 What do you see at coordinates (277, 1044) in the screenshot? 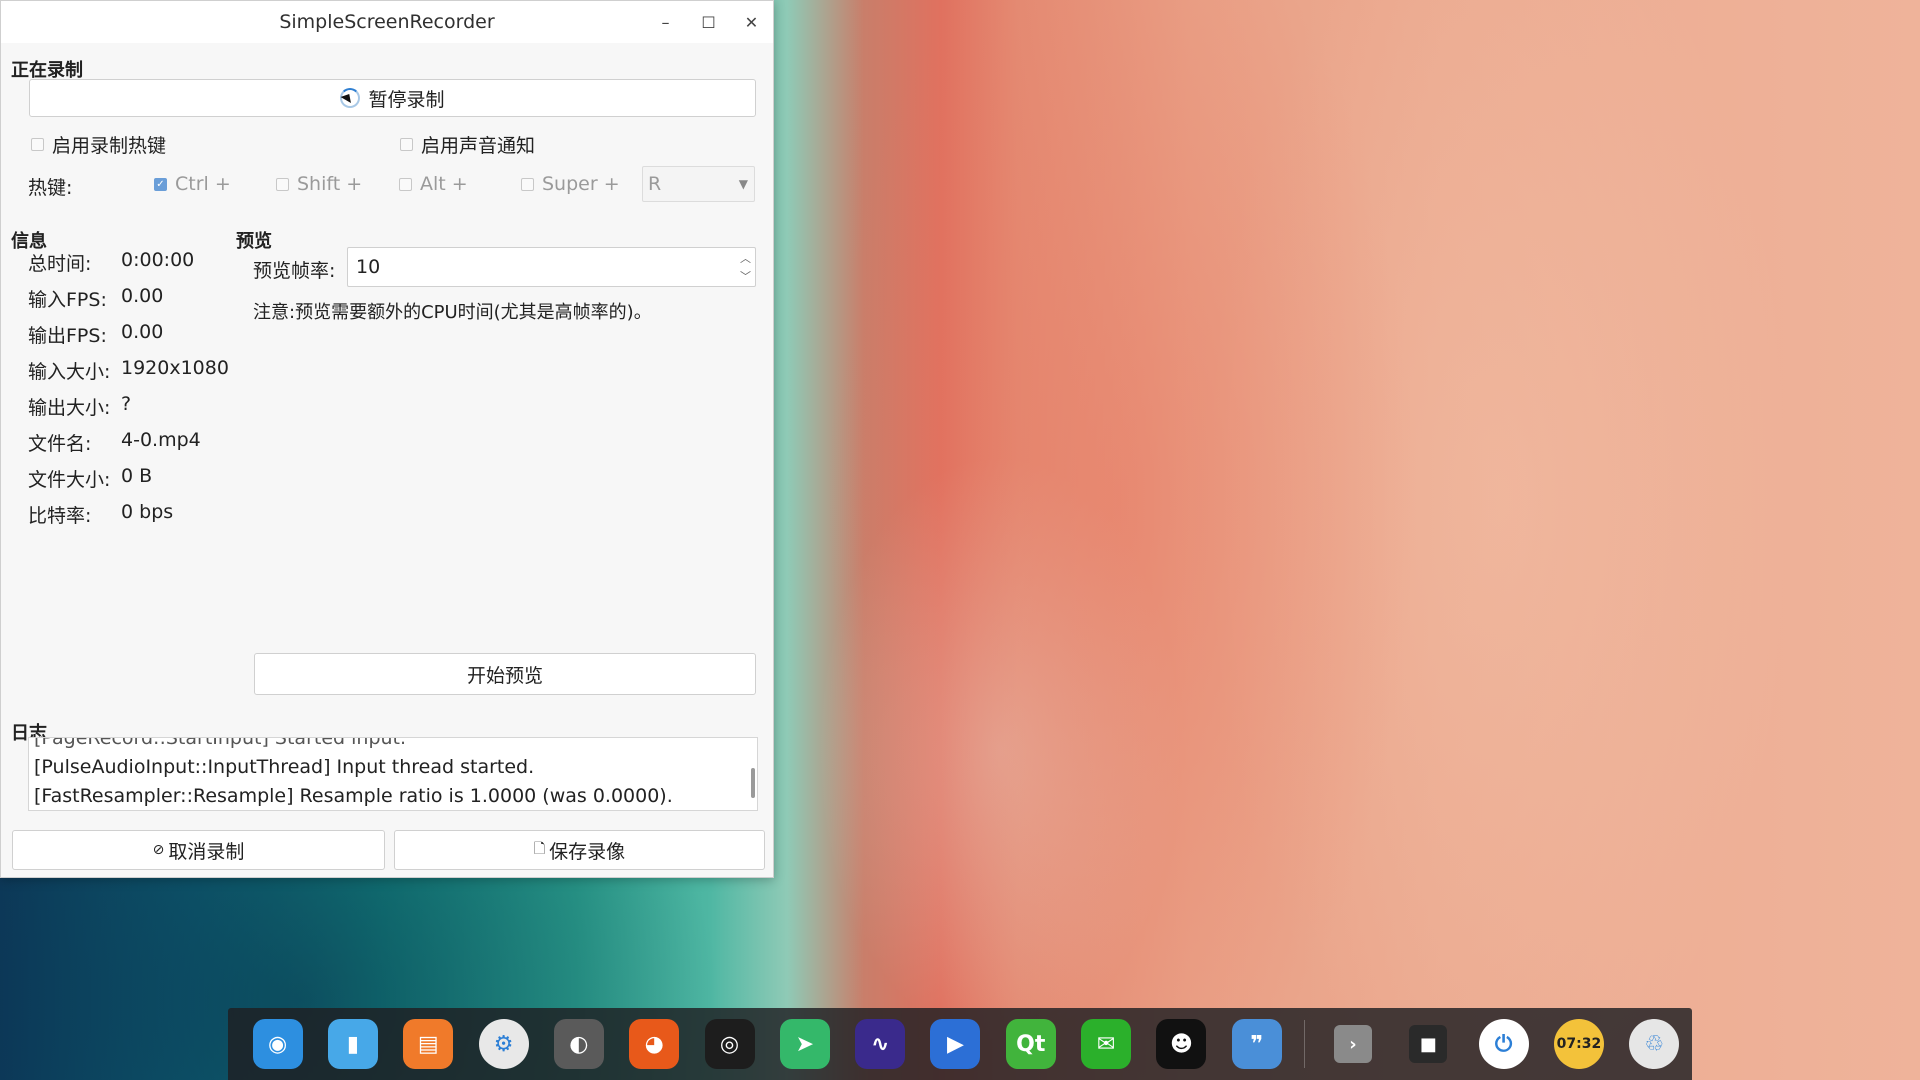
I see `dock-item: ◉` at bounding box center [277, 1044].